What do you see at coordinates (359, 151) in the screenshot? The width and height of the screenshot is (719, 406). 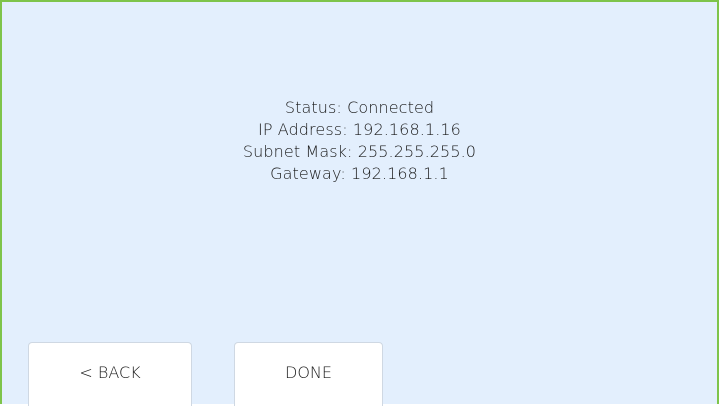 I see `subnet-mask: Subnet Mask: 255.255.255.0` at bounding box center [359, 151].